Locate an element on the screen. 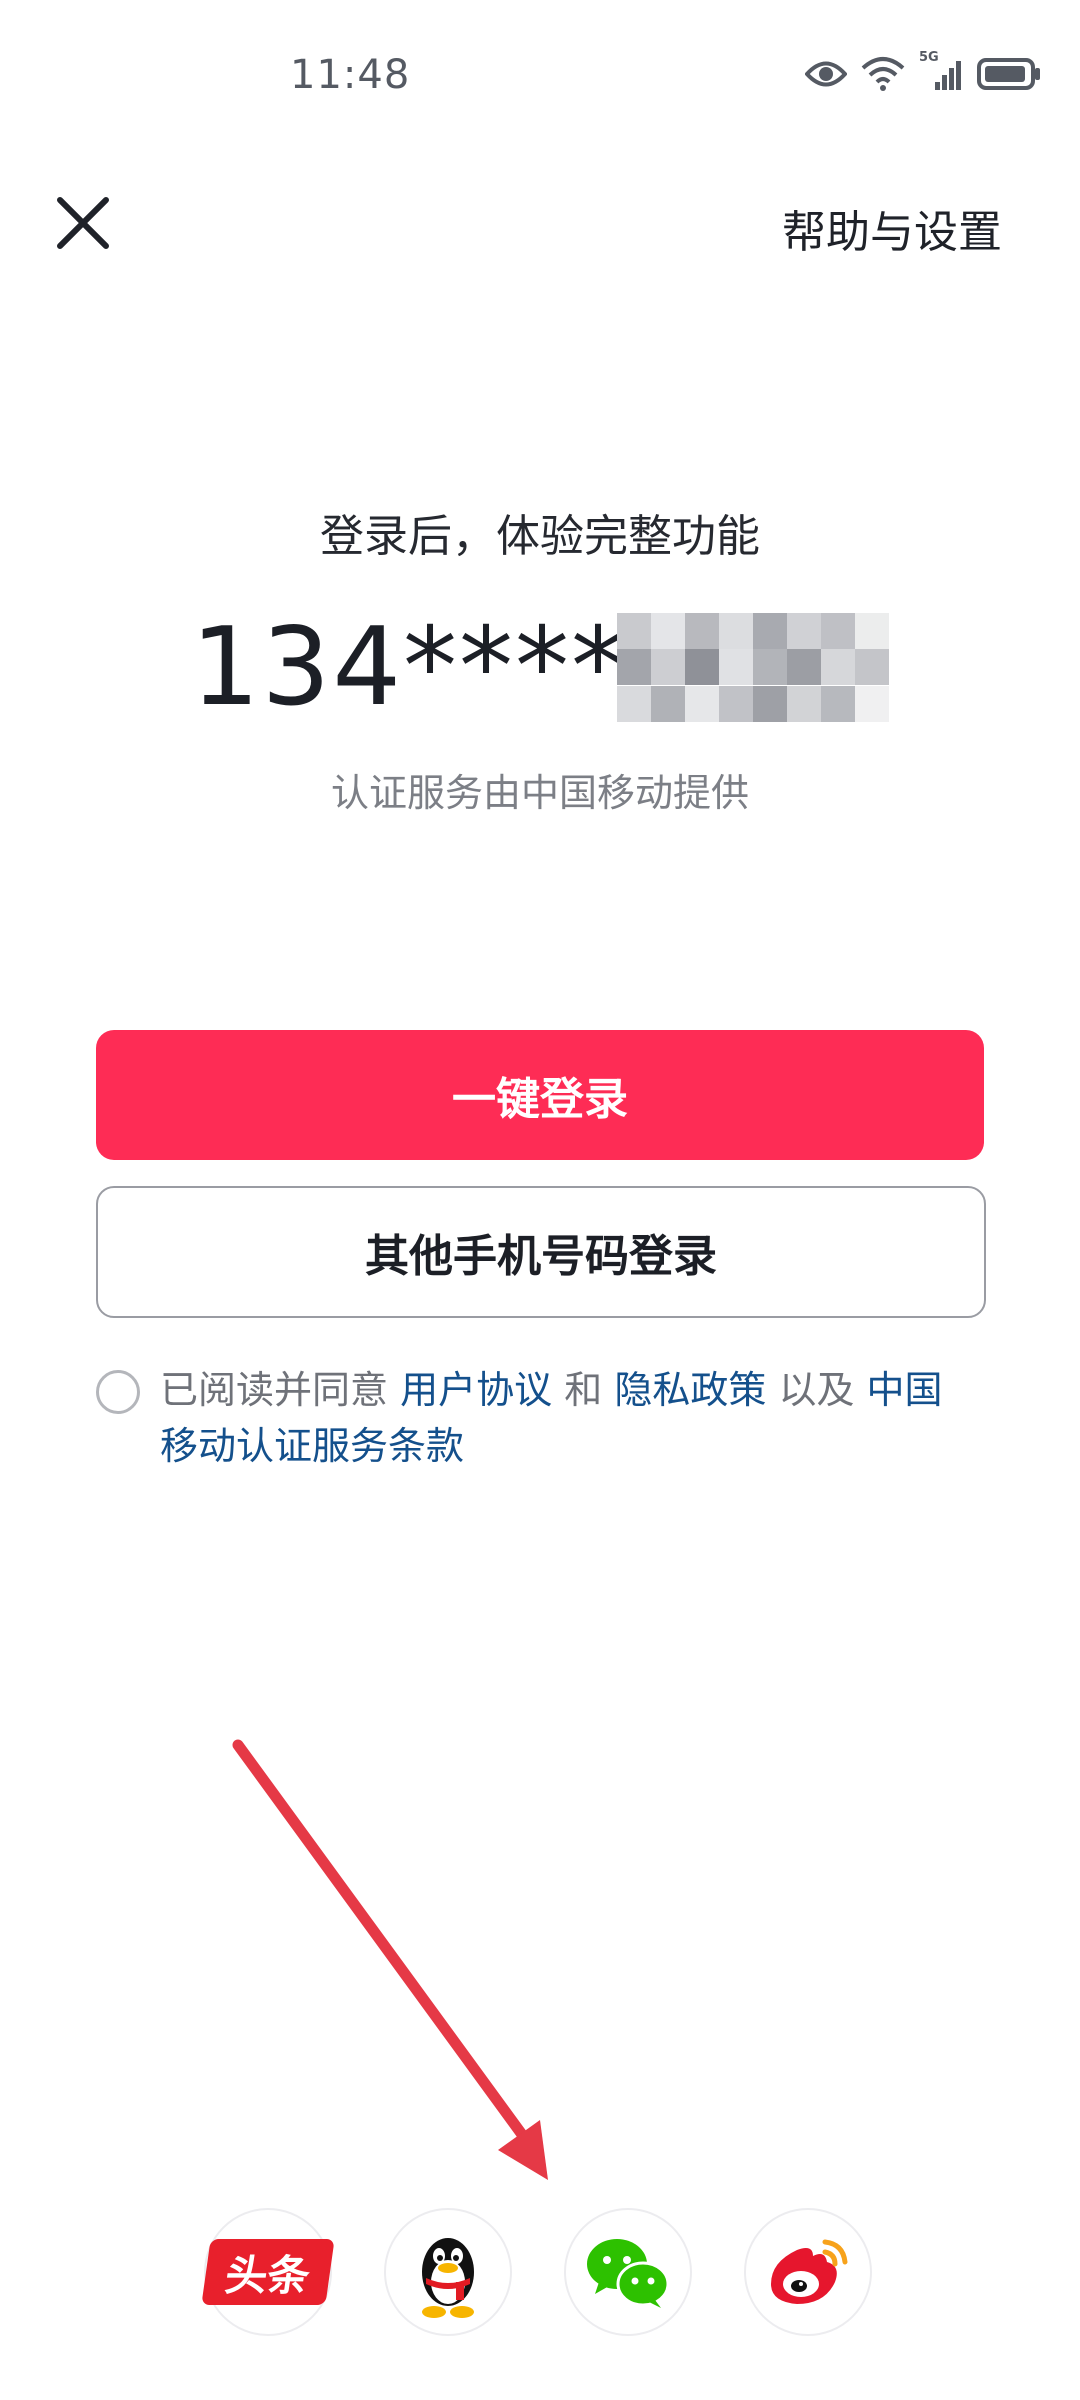 The image size is (1080, 2400). qq-login-button is located at coordinates (448, 2272).